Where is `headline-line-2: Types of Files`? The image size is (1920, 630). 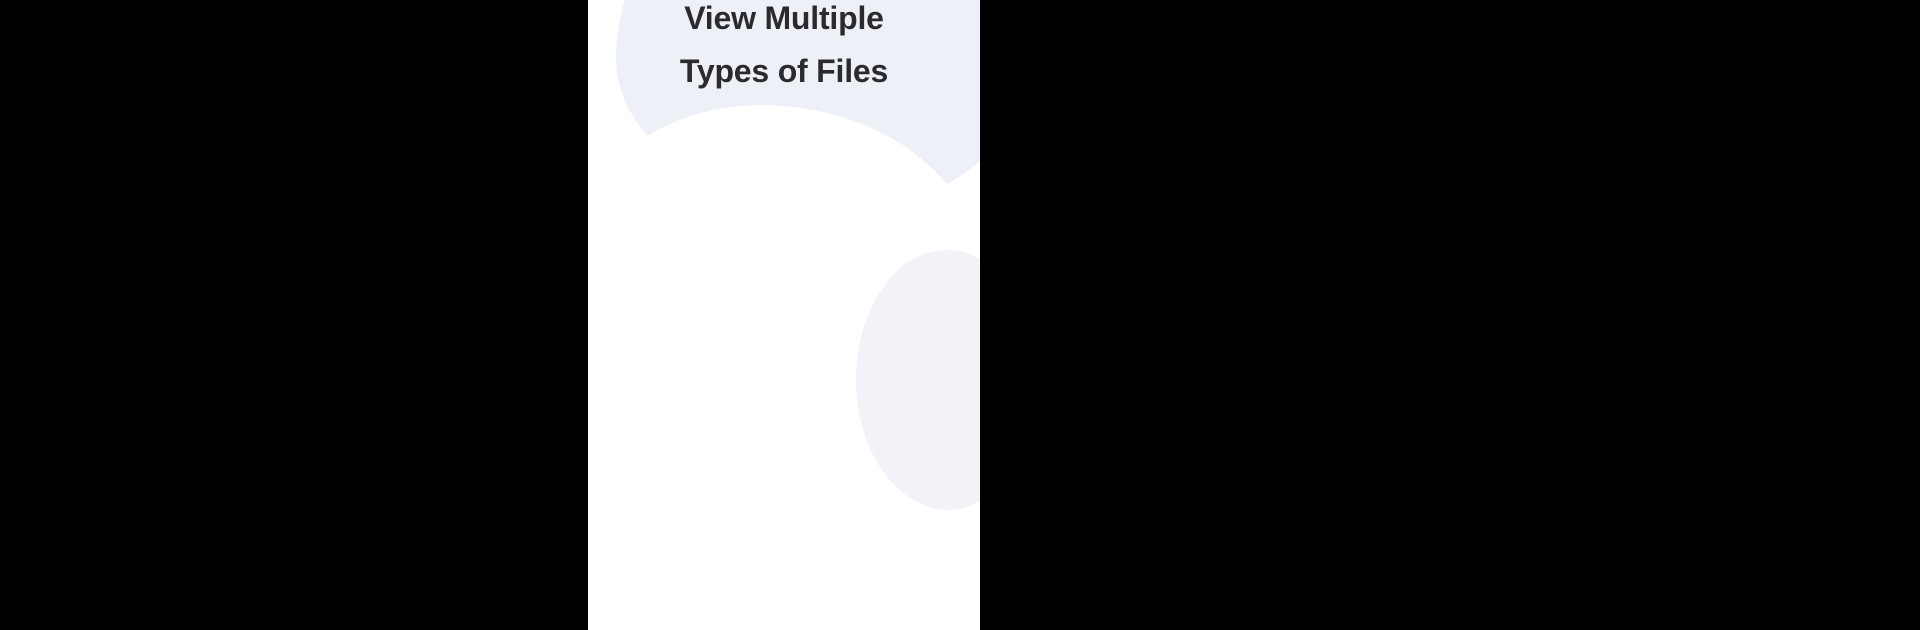
headline-line-2: Types of Files is located at coordinates (784, 71).